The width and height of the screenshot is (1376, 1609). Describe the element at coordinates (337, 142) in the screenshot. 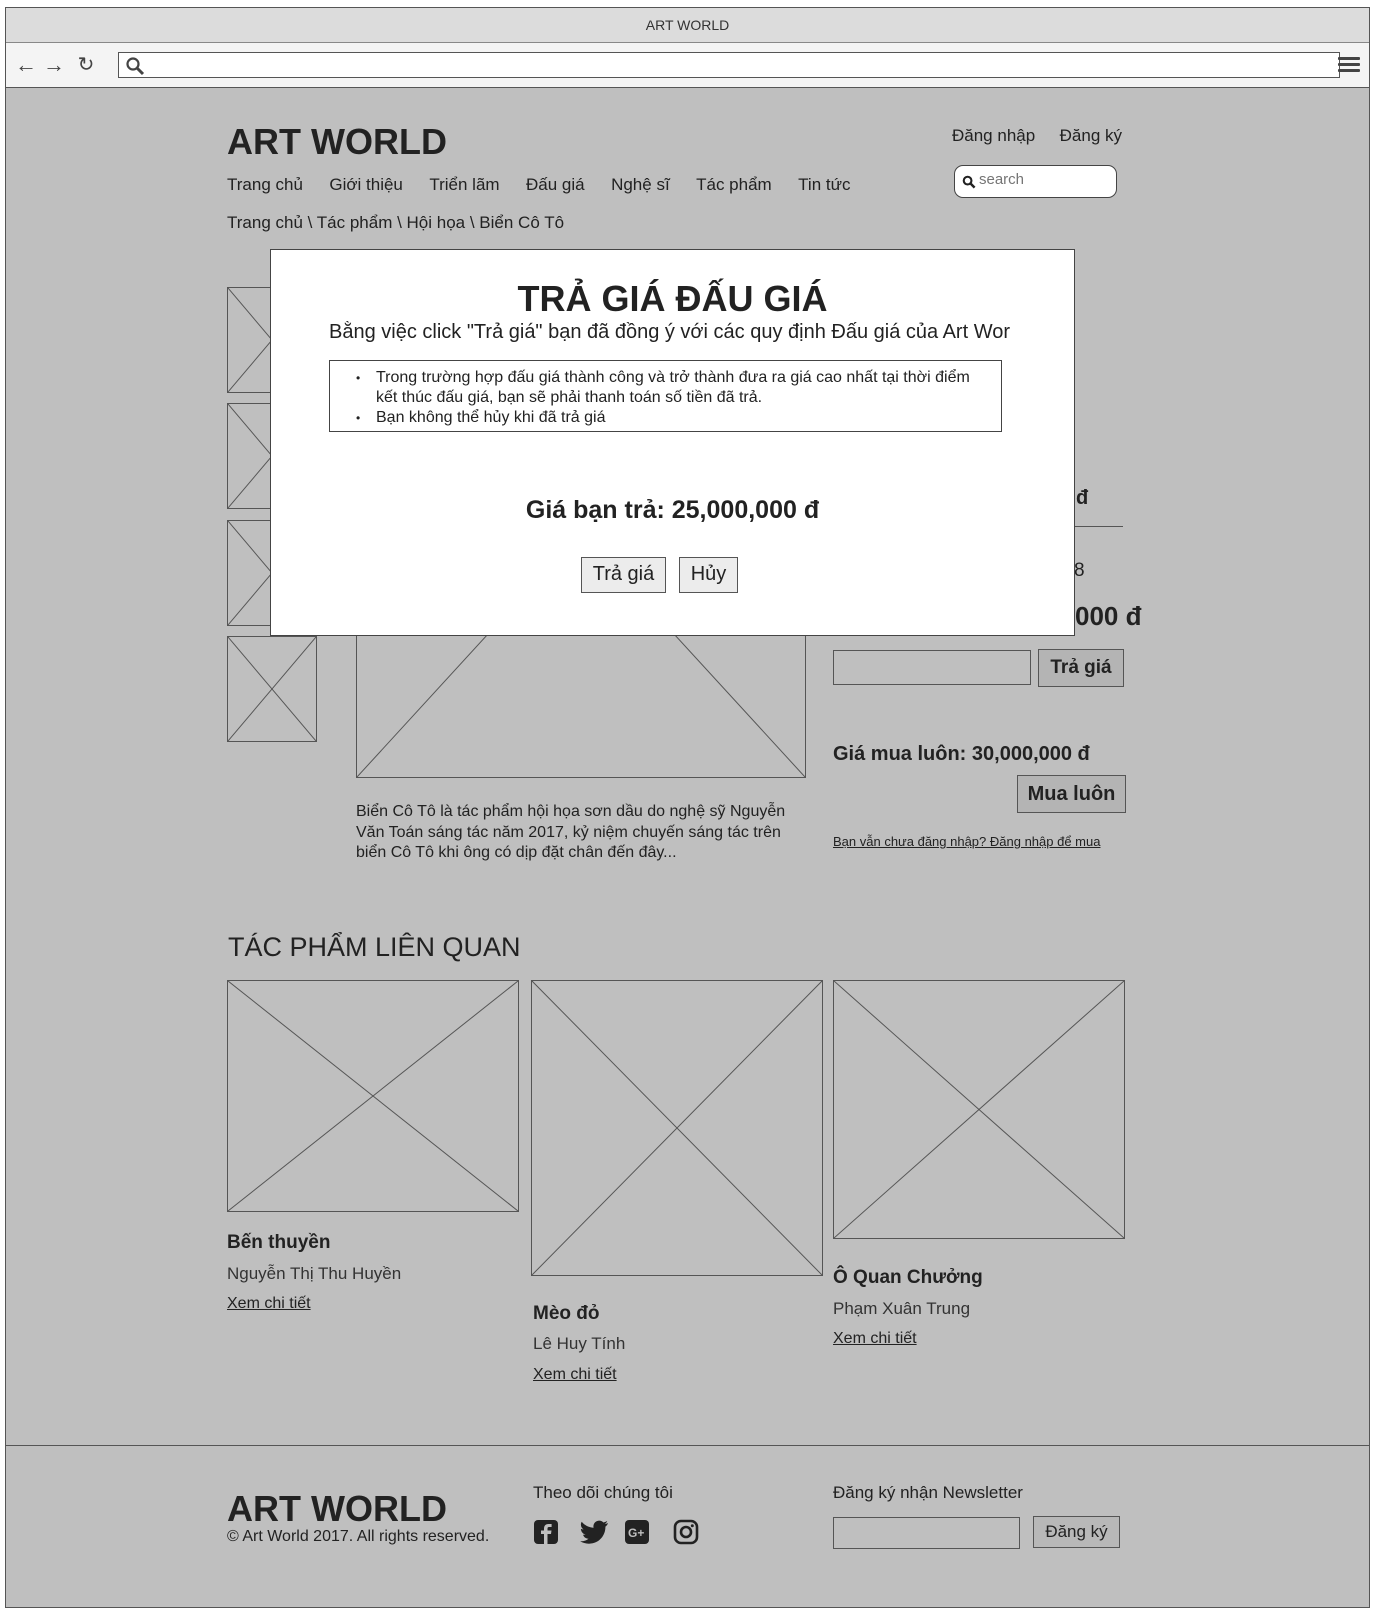

I see `site-logo: ART WORLD` at that location.